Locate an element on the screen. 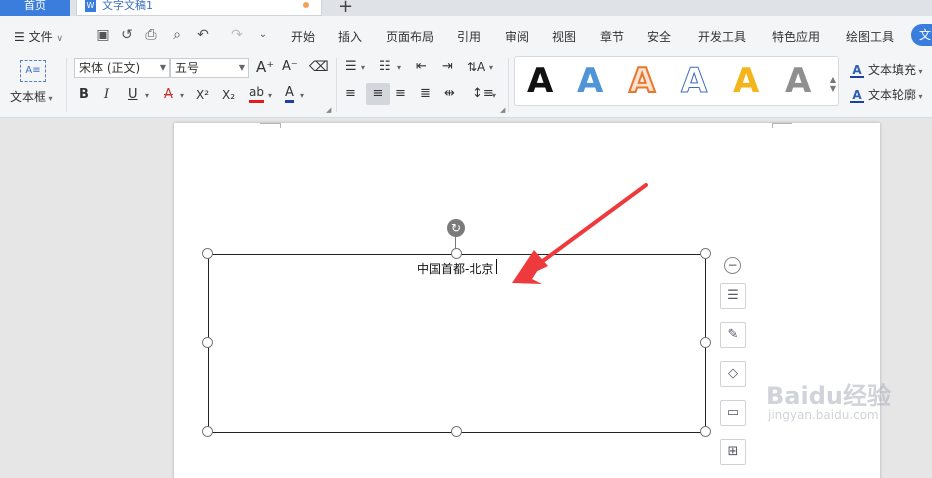  clear-format-eraser-icon: ⌫ is located at coordinates (319, 67).